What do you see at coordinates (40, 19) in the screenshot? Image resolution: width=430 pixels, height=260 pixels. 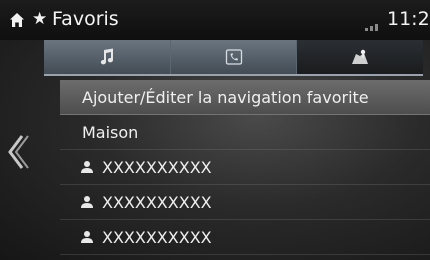 I see `star-icon: ★` at bounding box center [40, 19].